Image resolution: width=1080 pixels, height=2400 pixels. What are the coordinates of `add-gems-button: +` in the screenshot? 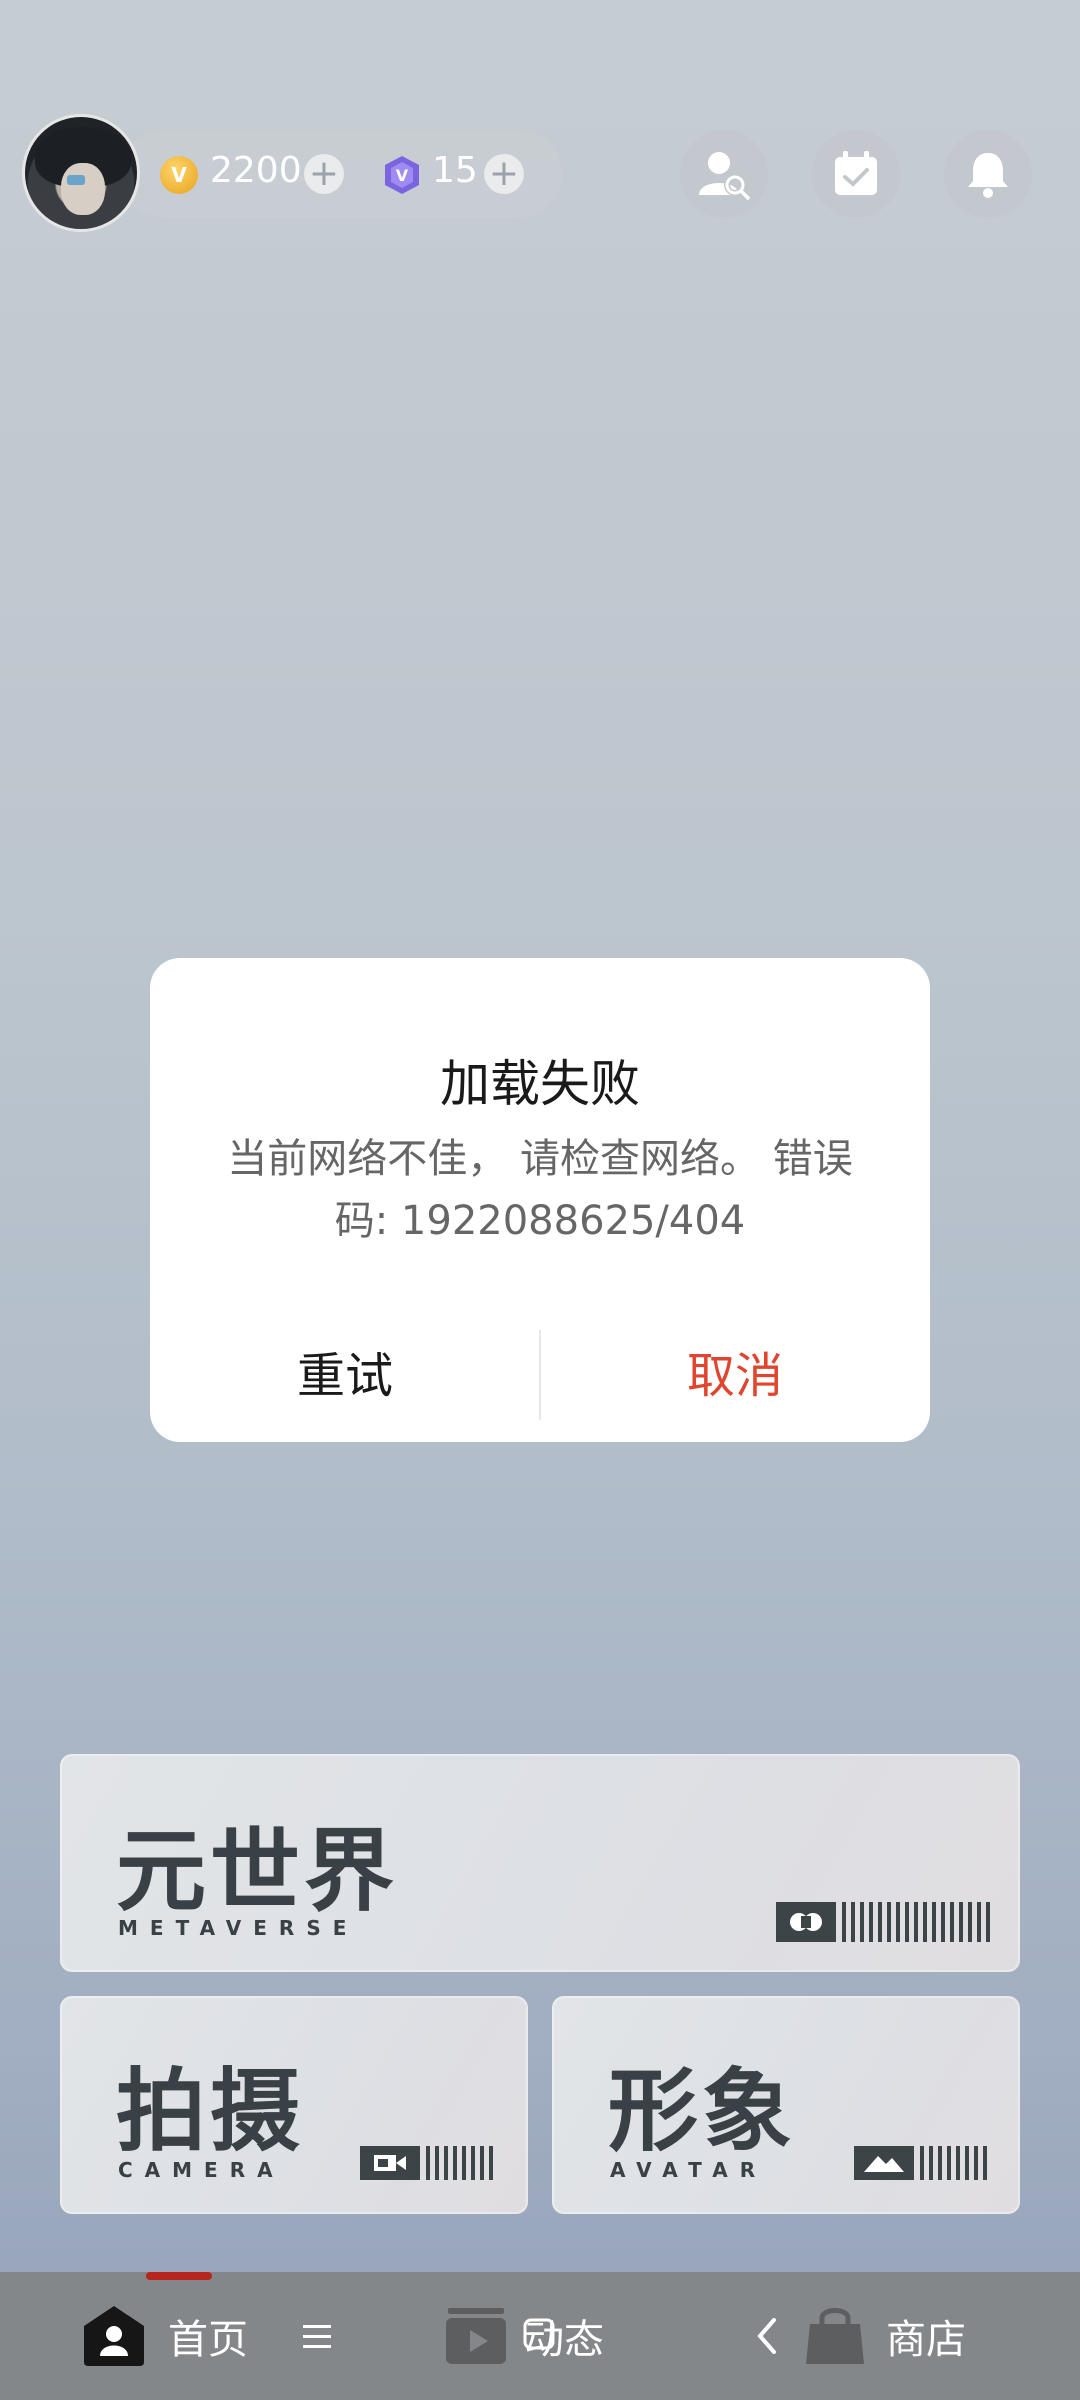 It's located at (504, 174).